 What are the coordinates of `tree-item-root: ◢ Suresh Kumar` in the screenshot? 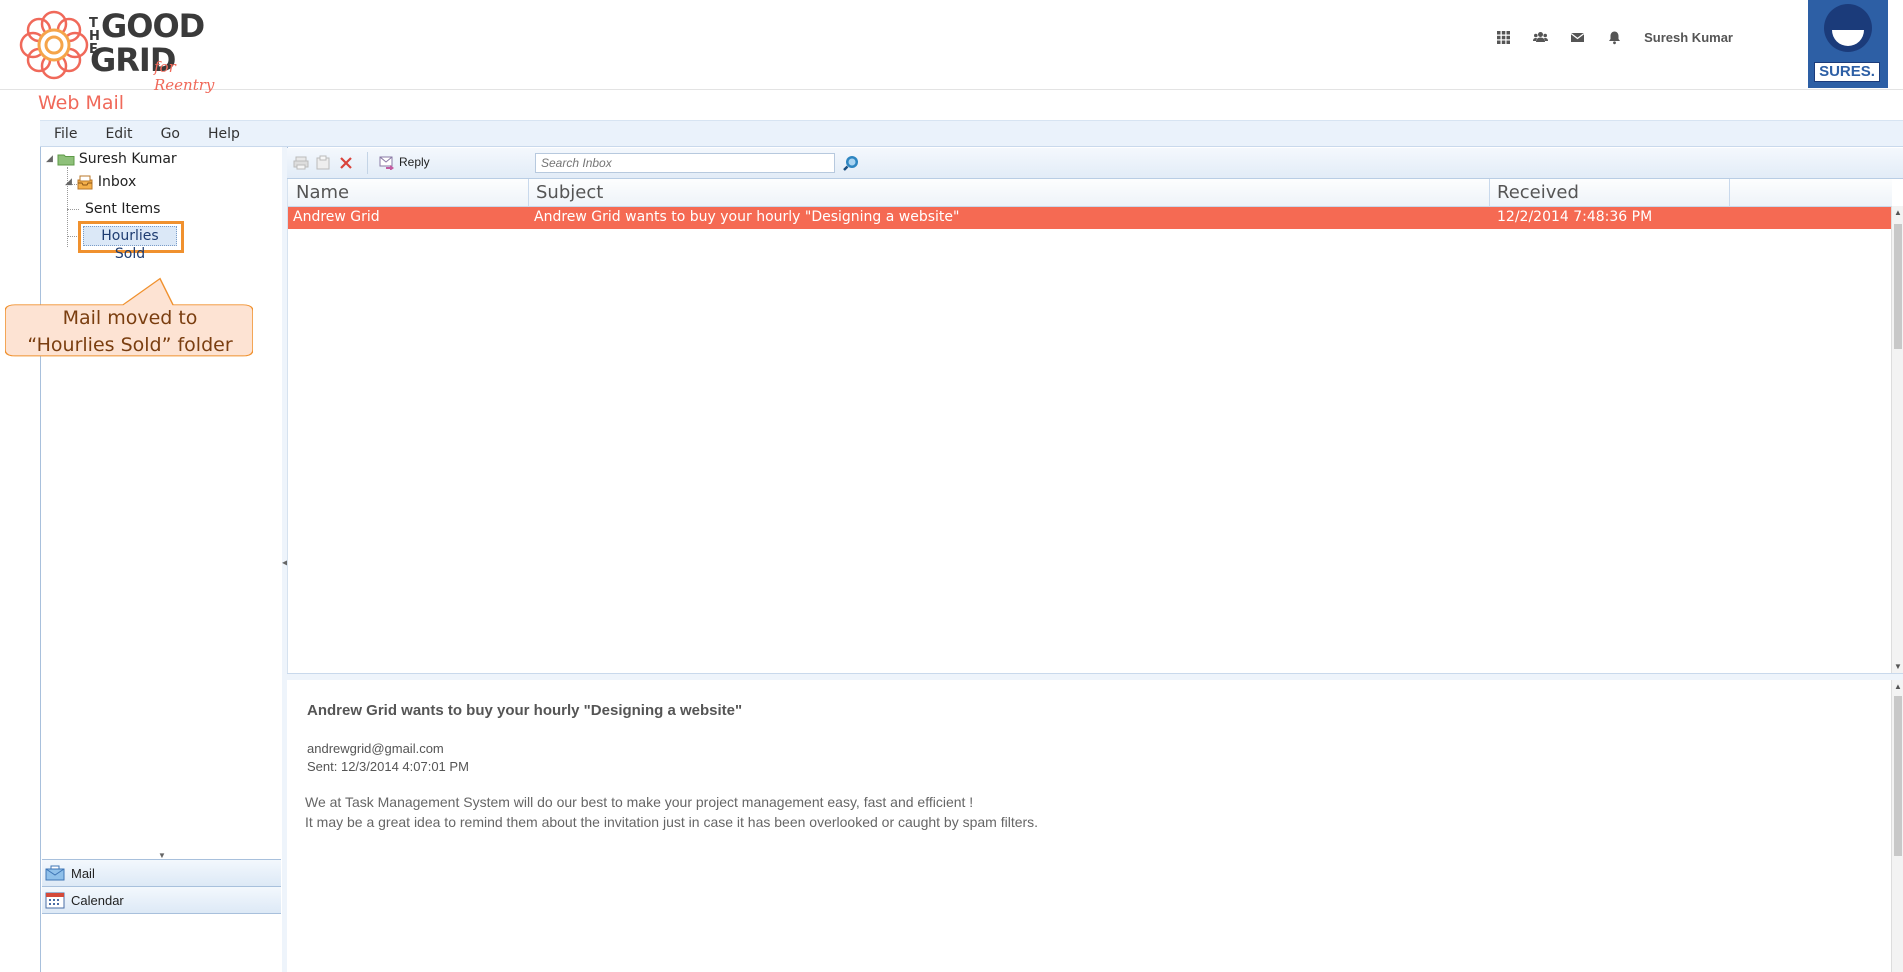 It's located at (111, 159).